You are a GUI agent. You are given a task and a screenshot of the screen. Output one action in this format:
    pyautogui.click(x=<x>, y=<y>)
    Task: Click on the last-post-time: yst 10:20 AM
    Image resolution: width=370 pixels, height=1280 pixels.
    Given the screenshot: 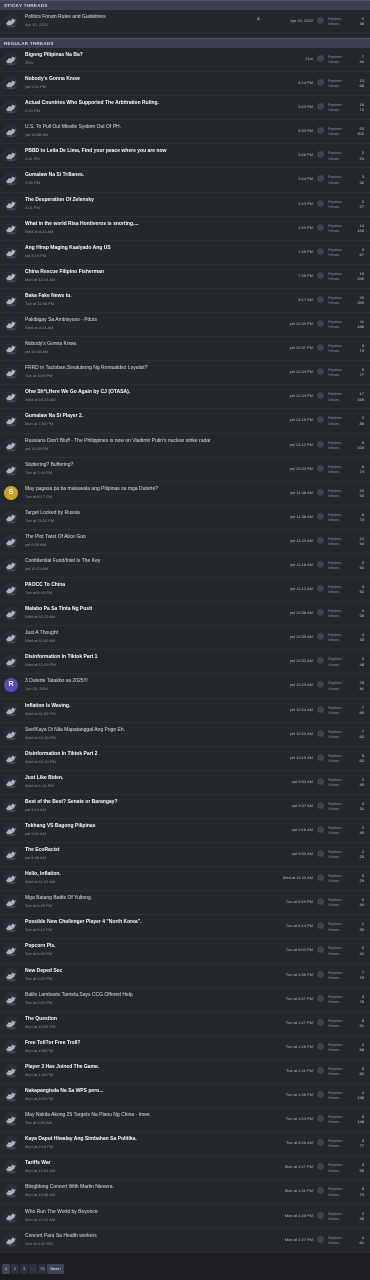 What is the action you would take?
    pyautogui.click(x=301, y=733)
    